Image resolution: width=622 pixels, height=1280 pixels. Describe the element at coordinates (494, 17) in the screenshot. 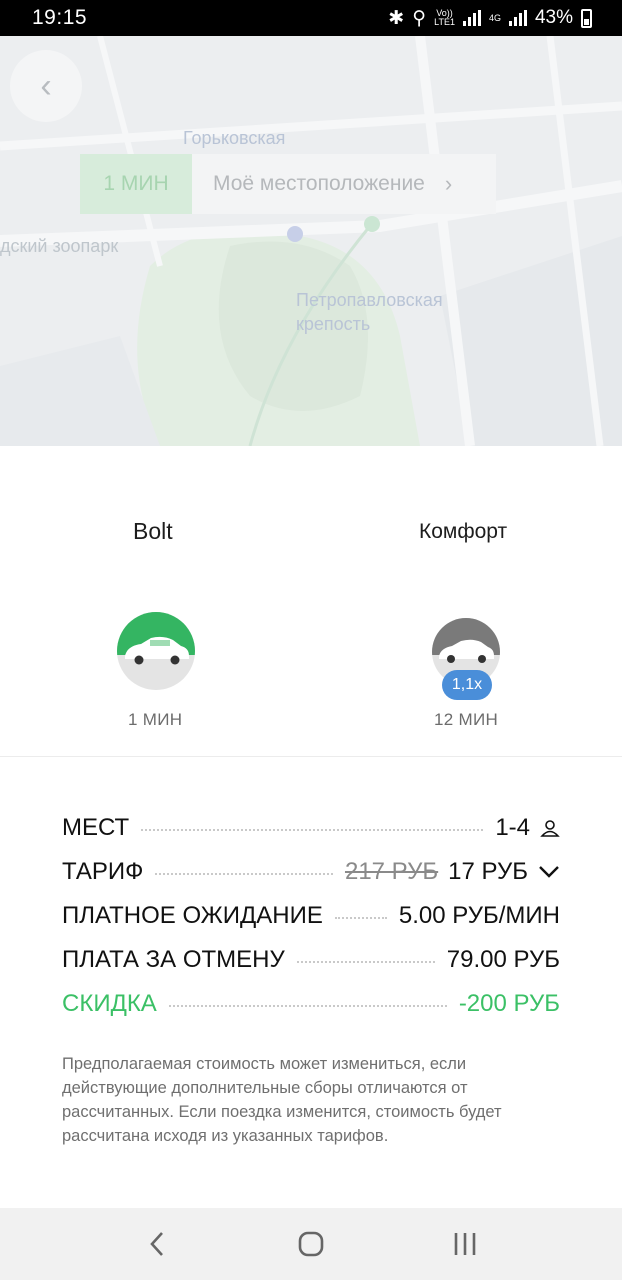

I see `network-type: 4G` at that location.